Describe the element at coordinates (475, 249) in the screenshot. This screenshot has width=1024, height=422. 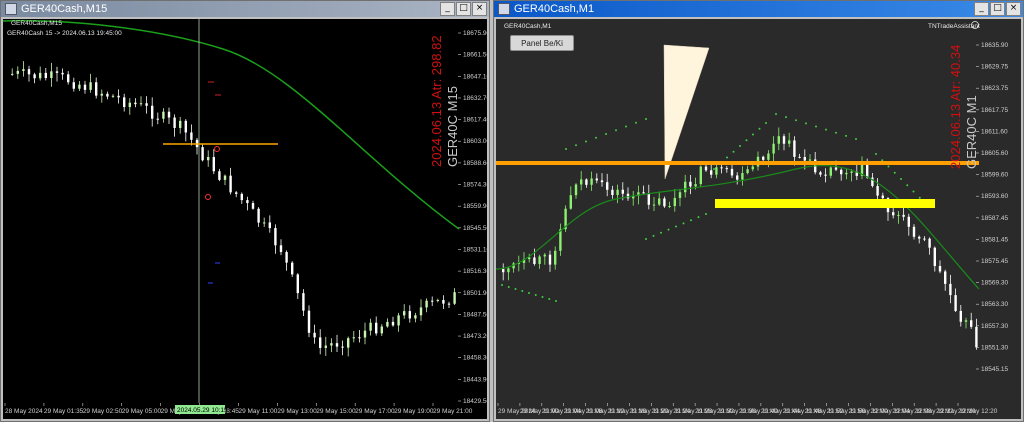
I see `price-tick-label: 18531.10` at that location.